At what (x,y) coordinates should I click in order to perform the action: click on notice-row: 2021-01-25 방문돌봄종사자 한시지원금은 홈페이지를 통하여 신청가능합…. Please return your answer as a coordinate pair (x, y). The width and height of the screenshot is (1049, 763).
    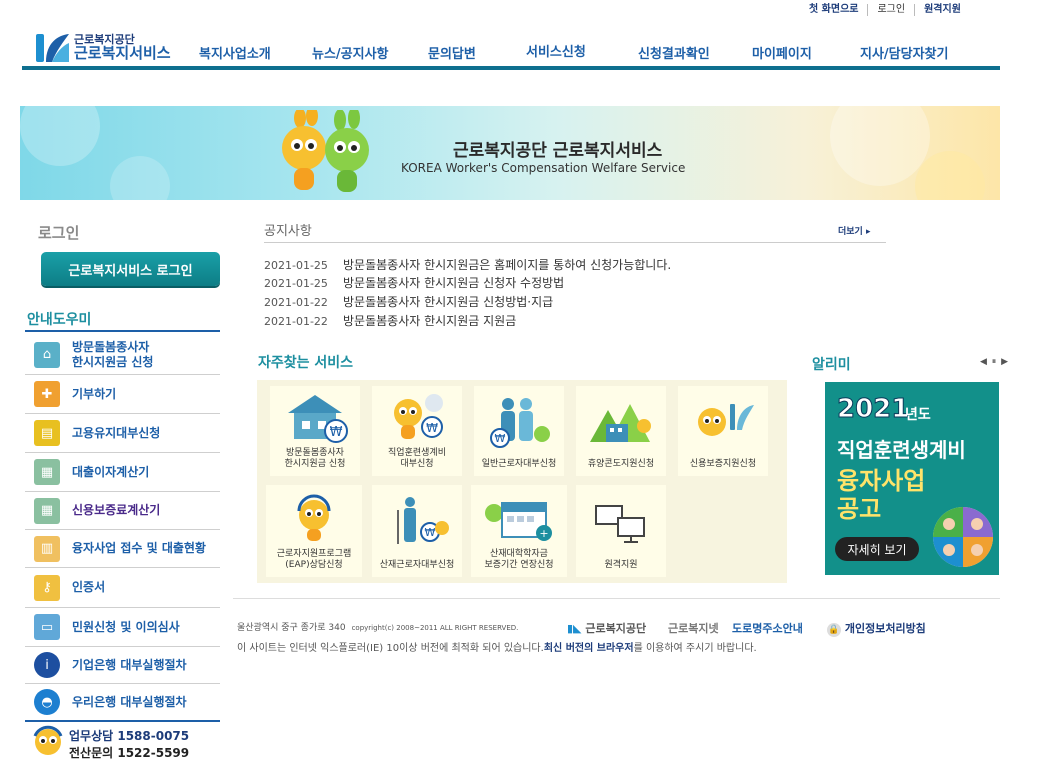
    Looking at the image, I should click on (467, 264).